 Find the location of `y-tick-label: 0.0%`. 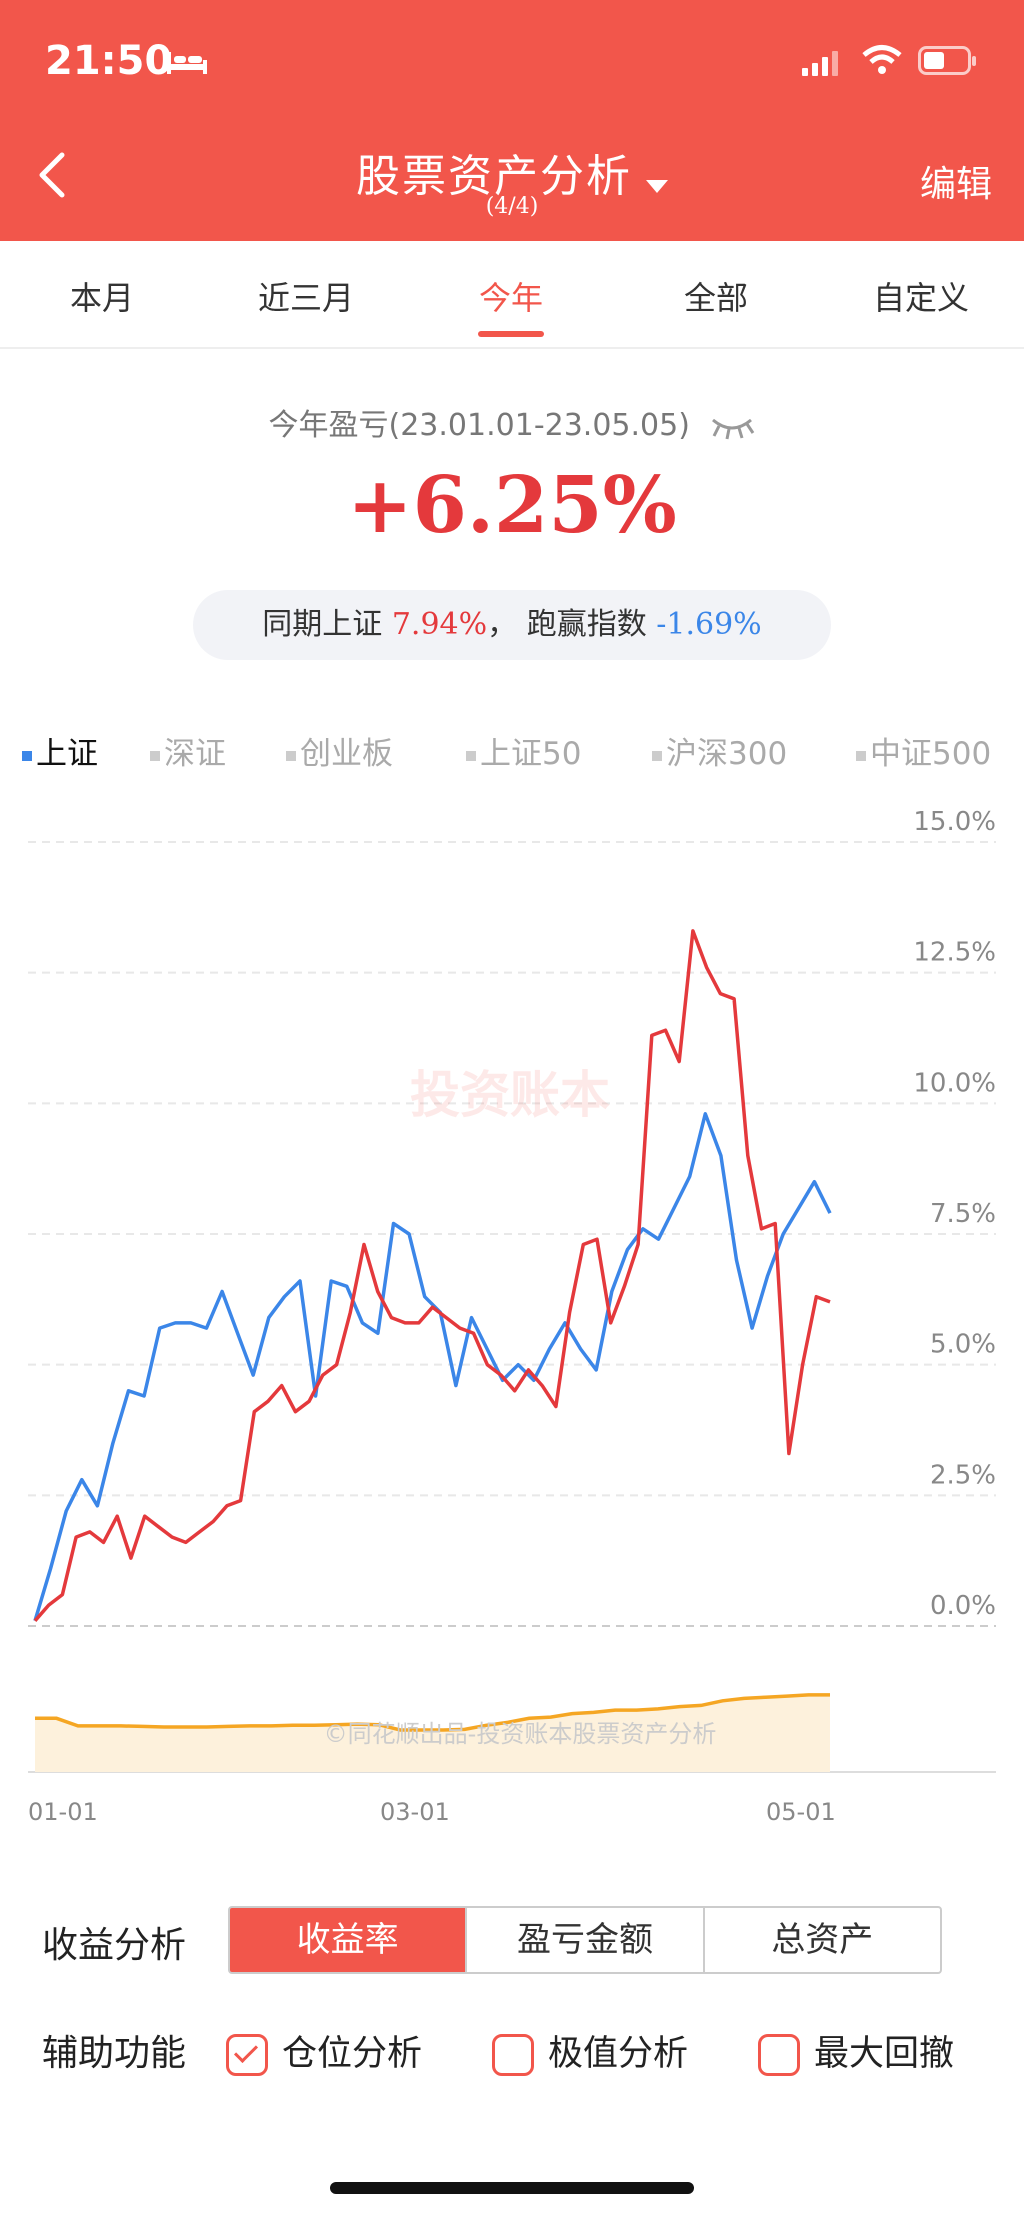

y-tick-label: 0.0% is located at coordinates (963, 1606).